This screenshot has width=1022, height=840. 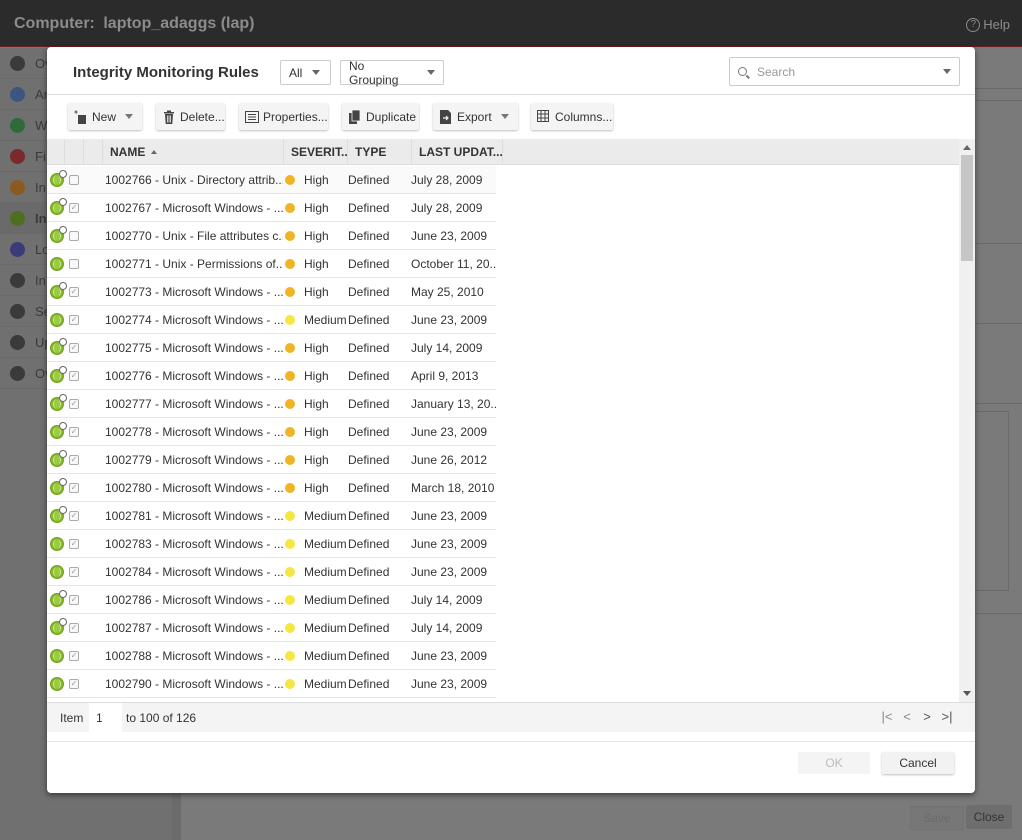 What do you see at coordinates (380, 152) in the screenshot?
I see `header-type: TYPE` at bounding box center [380, 152].